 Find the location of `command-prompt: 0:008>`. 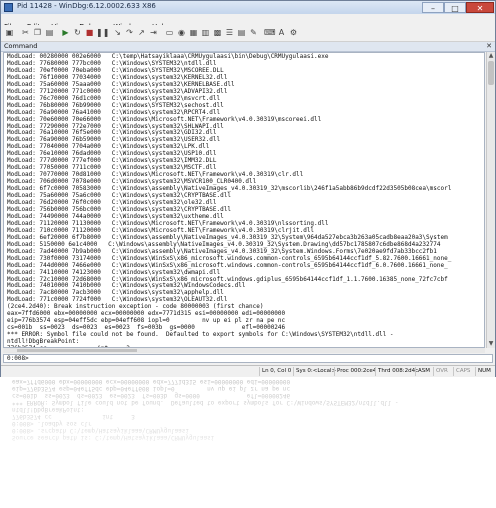

command-prompt: 0:008> is located at coordinates (18, 358).